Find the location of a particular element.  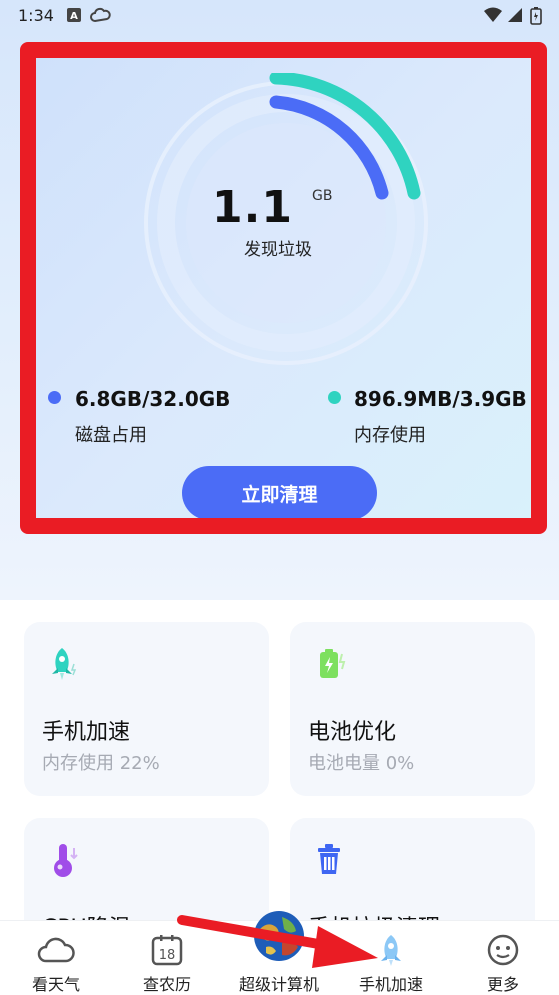

nav-item-calendar: 18 查农历 is located at coordinates (167, 958).